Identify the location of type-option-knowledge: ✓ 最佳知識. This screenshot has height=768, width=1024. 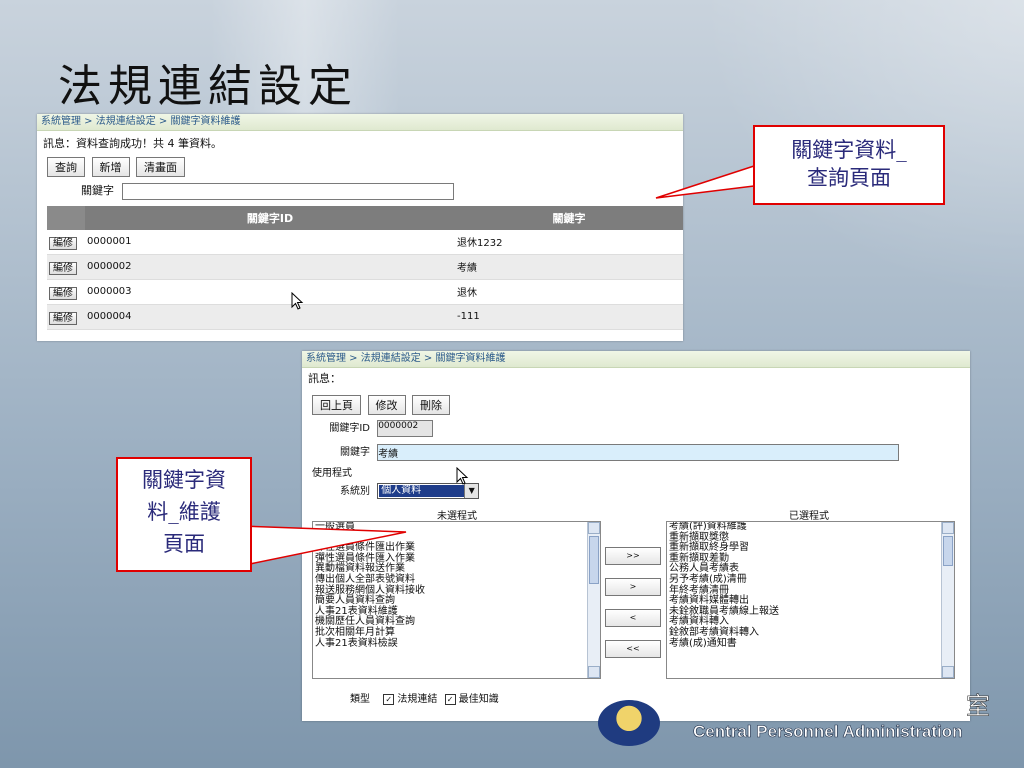
(471, 699).